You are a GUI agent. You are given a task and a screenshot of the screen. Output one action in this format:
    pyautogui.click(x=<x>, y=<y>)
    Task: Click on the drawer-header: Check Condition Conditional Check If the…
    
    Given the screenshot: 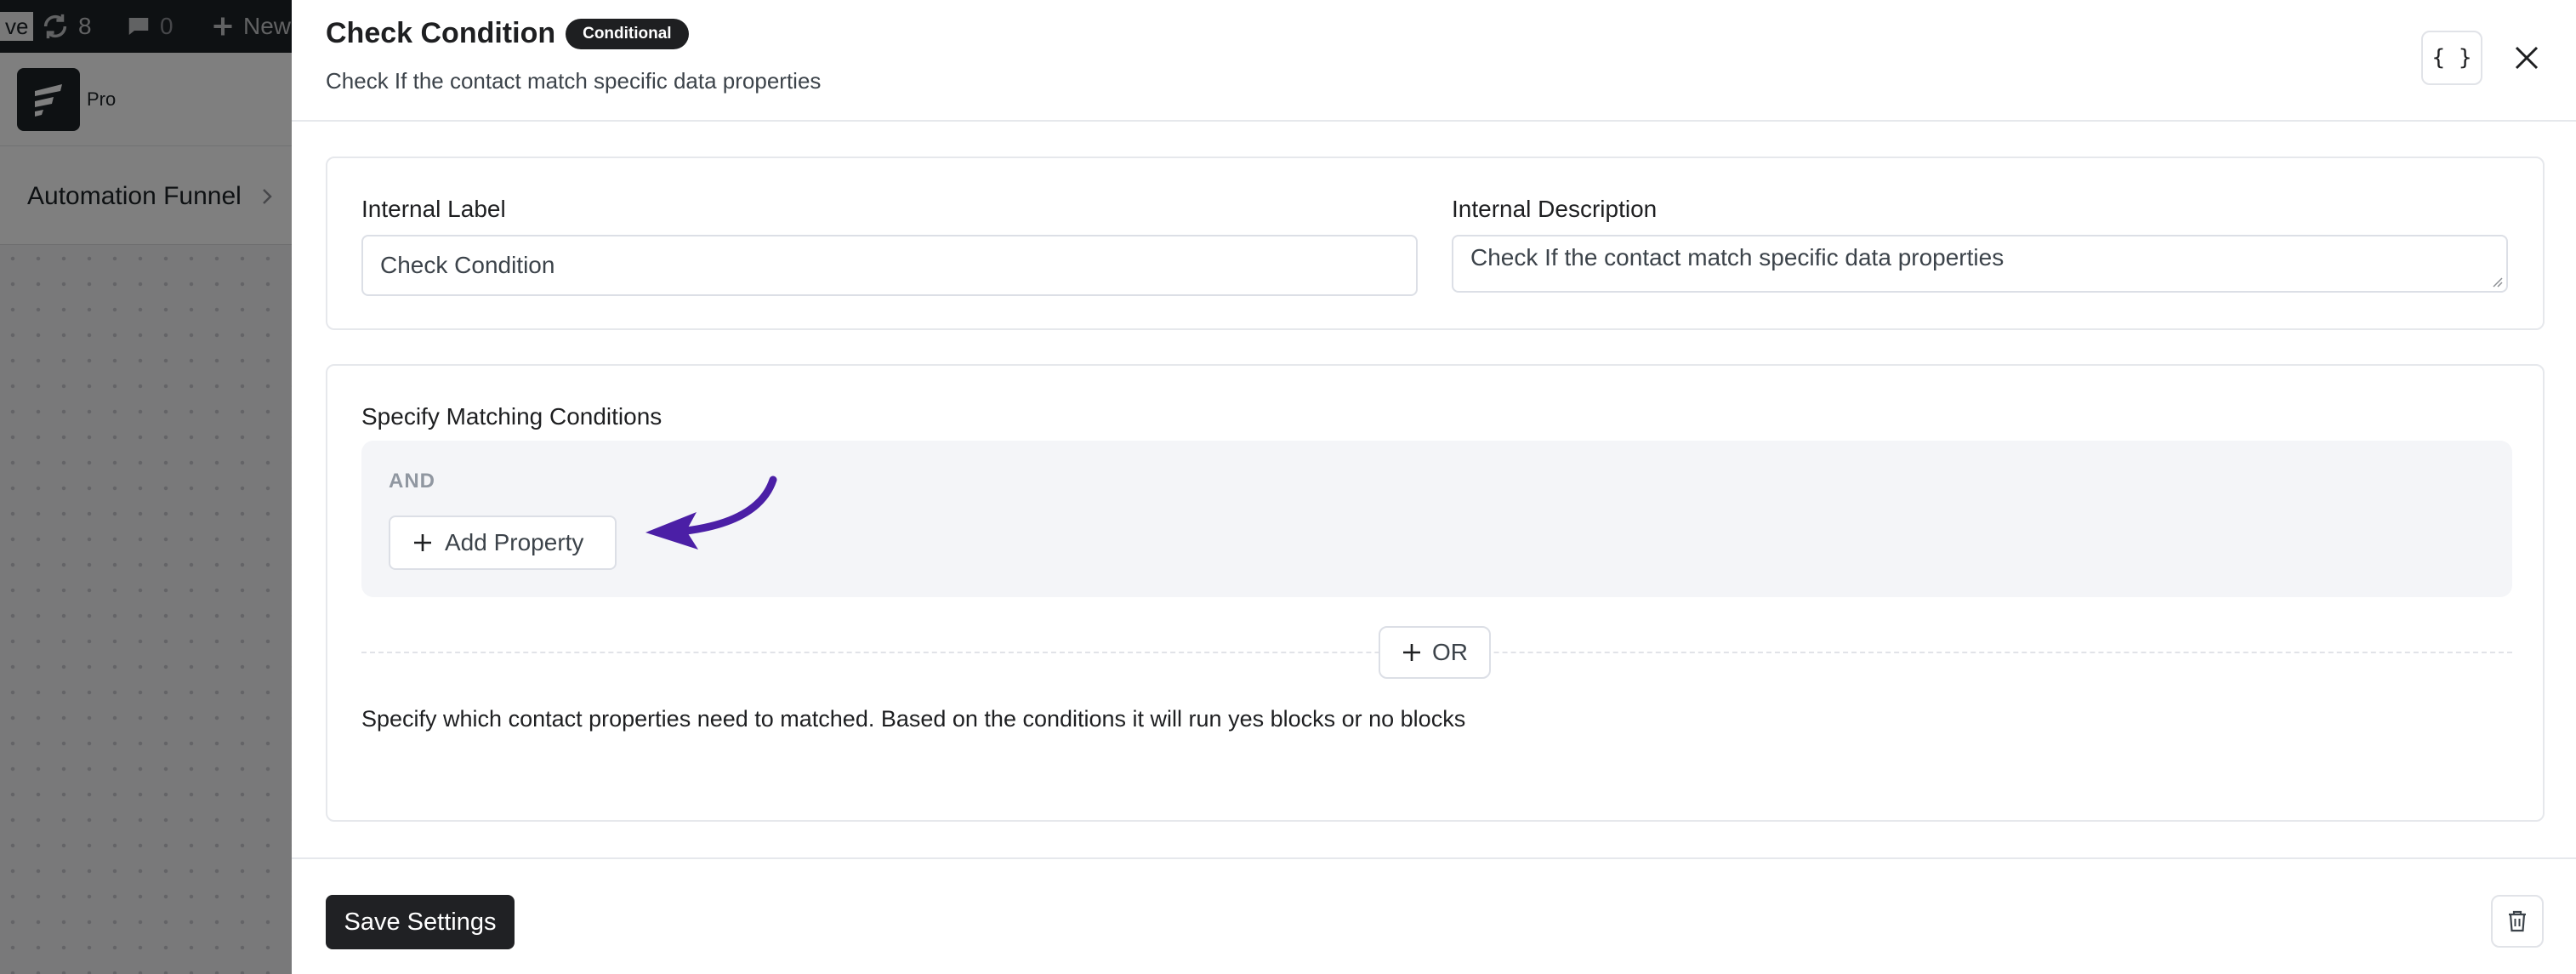 What is the action you would take?
    pyautogui.click(x=1434, y=61)
    